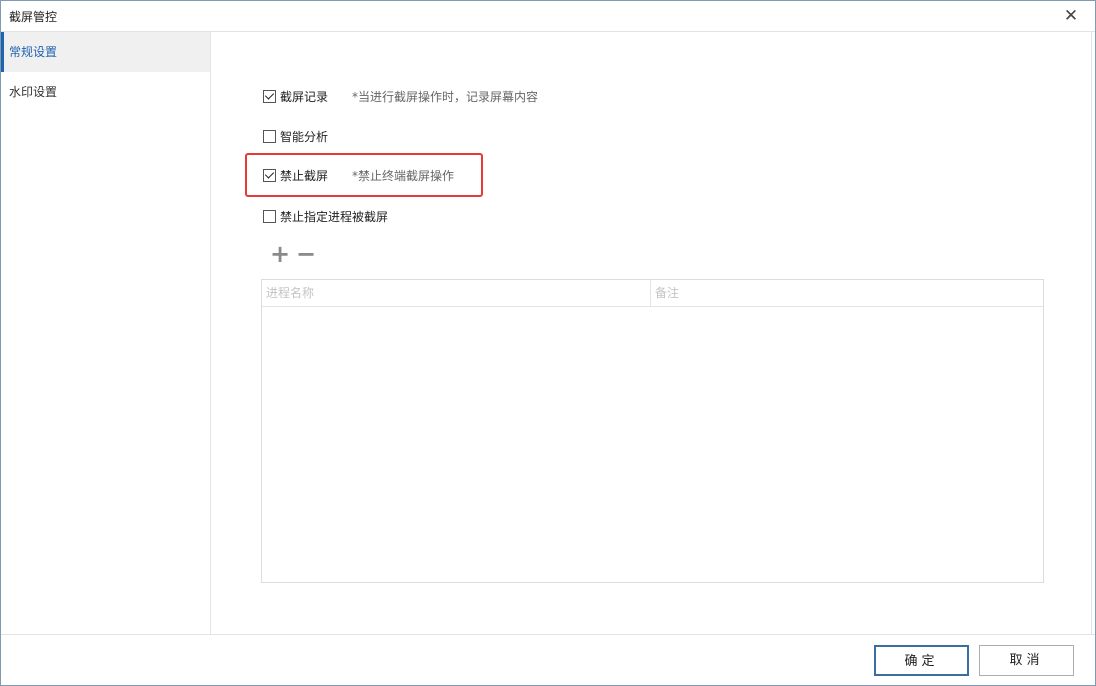  What do you see at coordinates (269, 216) in the screenshot?
I see `forbid-process-screenshot-checkbox` at bounding box center [269, 216].